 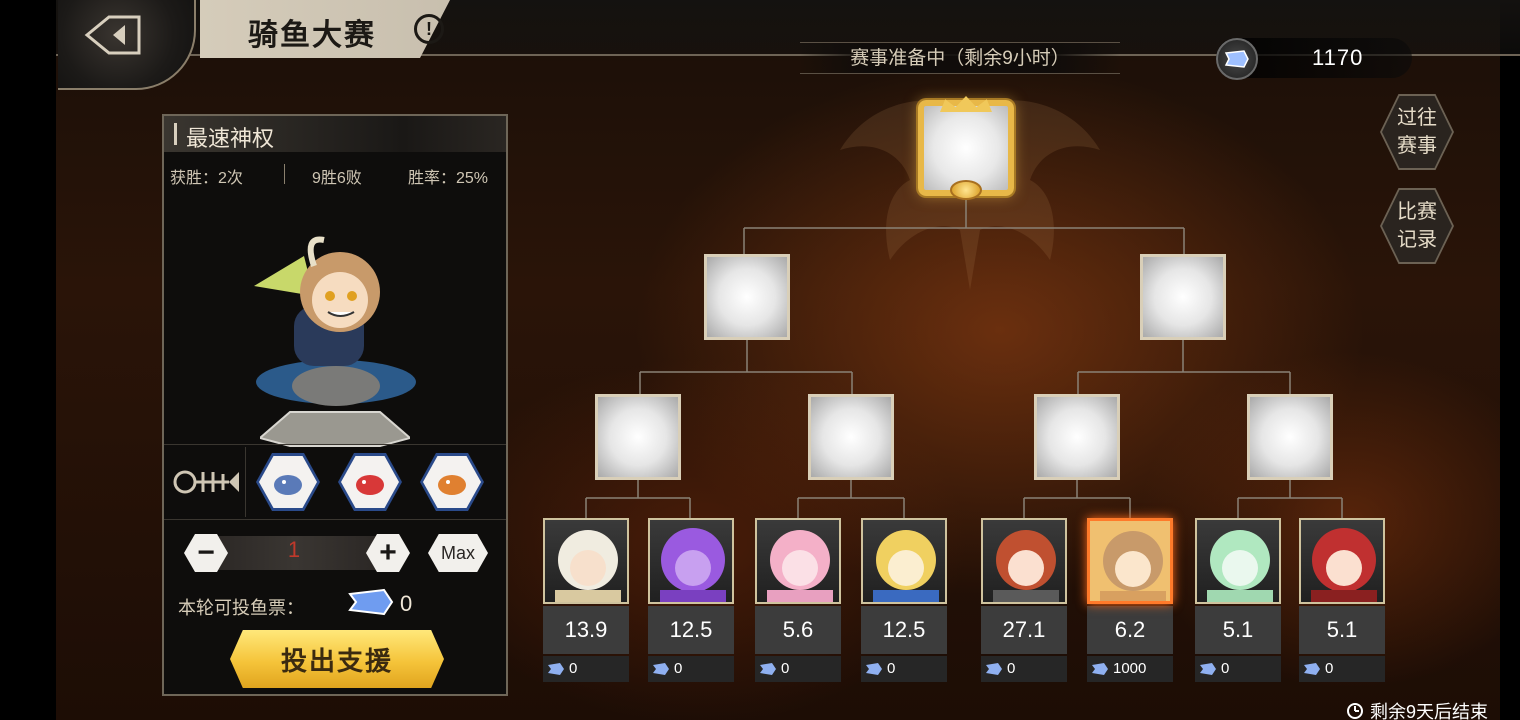 What do you see at coordinates (798, 630) in the screenshot?
I see `player-odds: 5.6` at bounding box center [798, 630].